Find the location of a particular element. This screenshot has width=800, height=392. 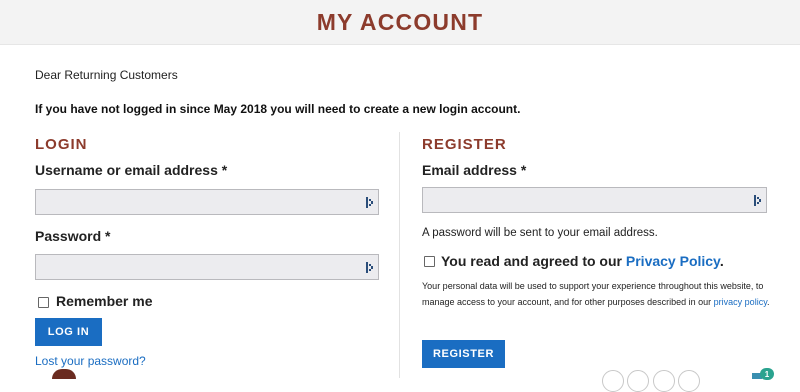

register-button: REGISTER is located at coordinates (463, 354).